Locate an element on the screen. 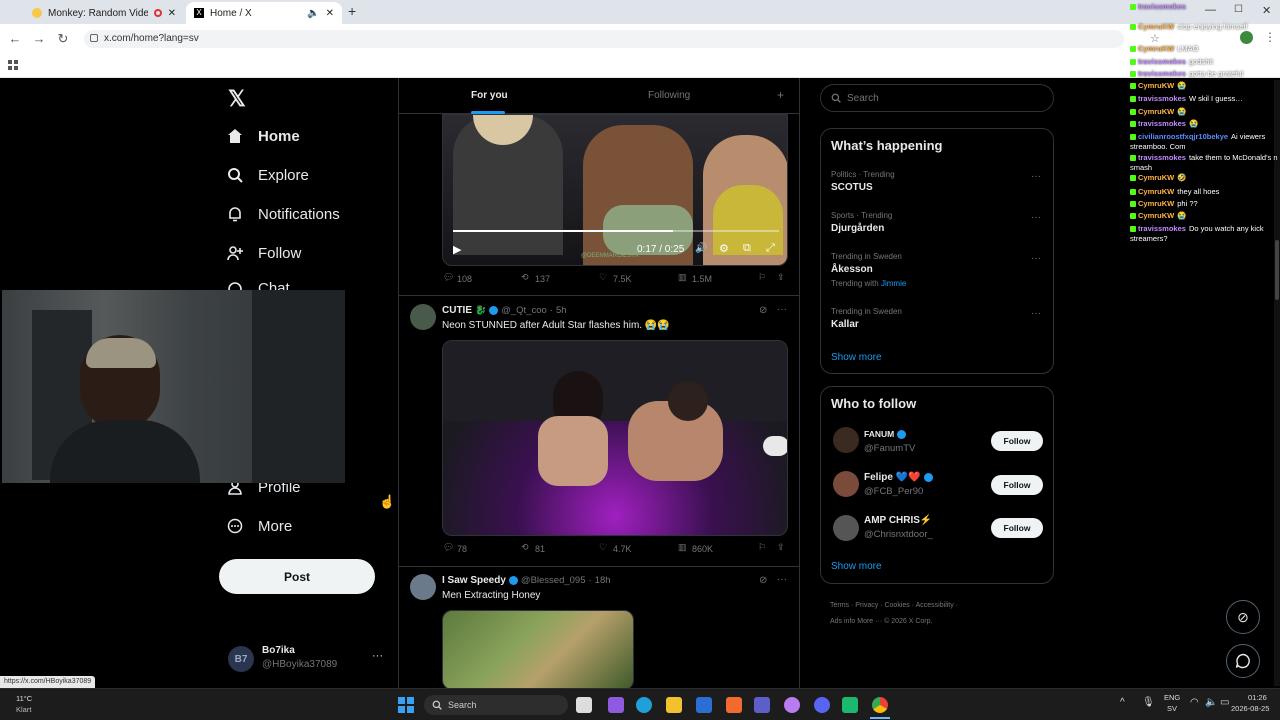 The image size is (1280, 720). tweet-time: 18h is located at coordinates (603, 580).